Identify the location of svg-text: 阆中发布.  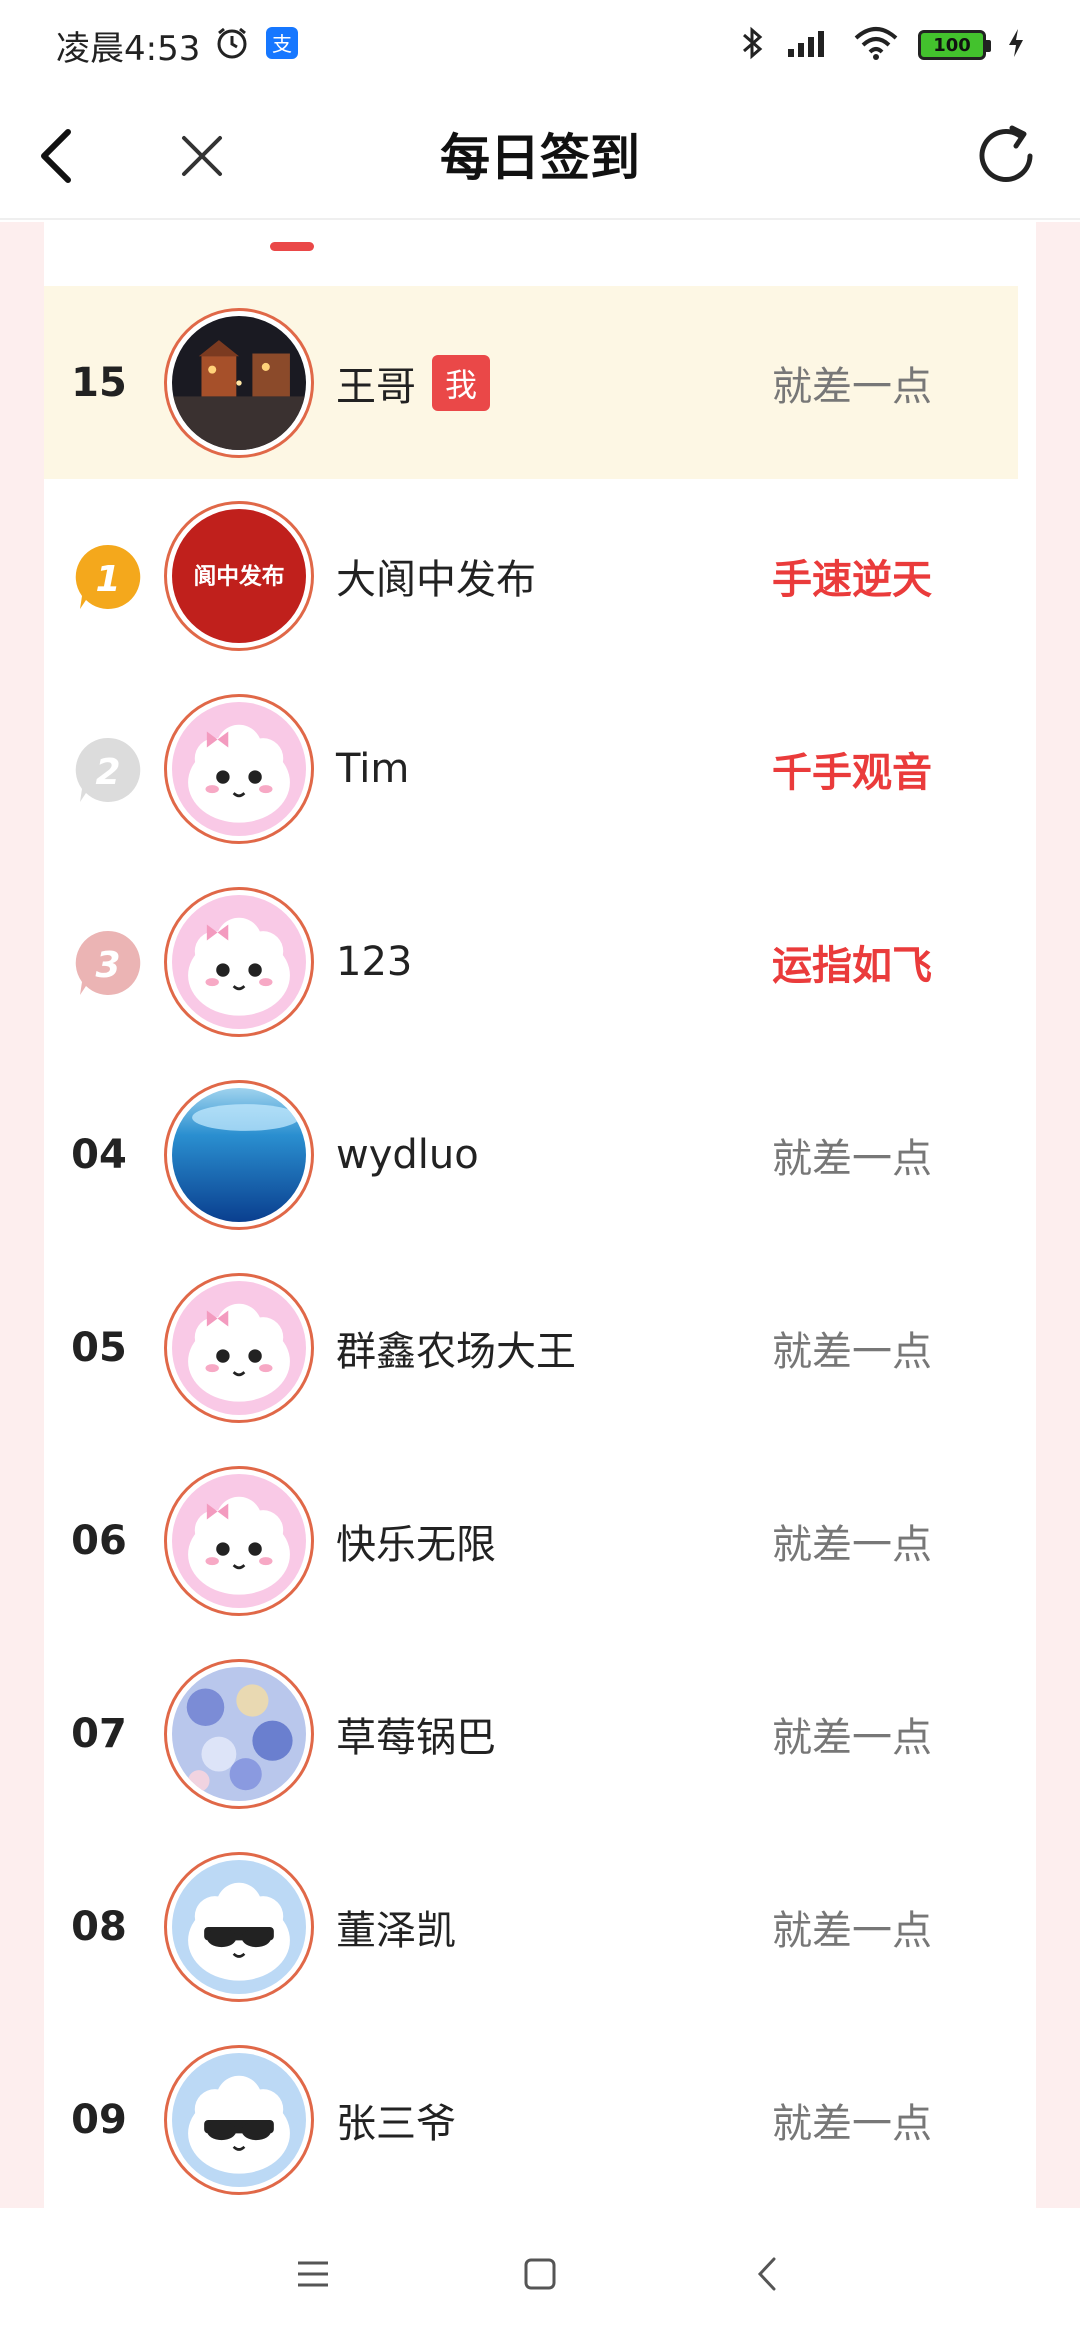
(238, 576).